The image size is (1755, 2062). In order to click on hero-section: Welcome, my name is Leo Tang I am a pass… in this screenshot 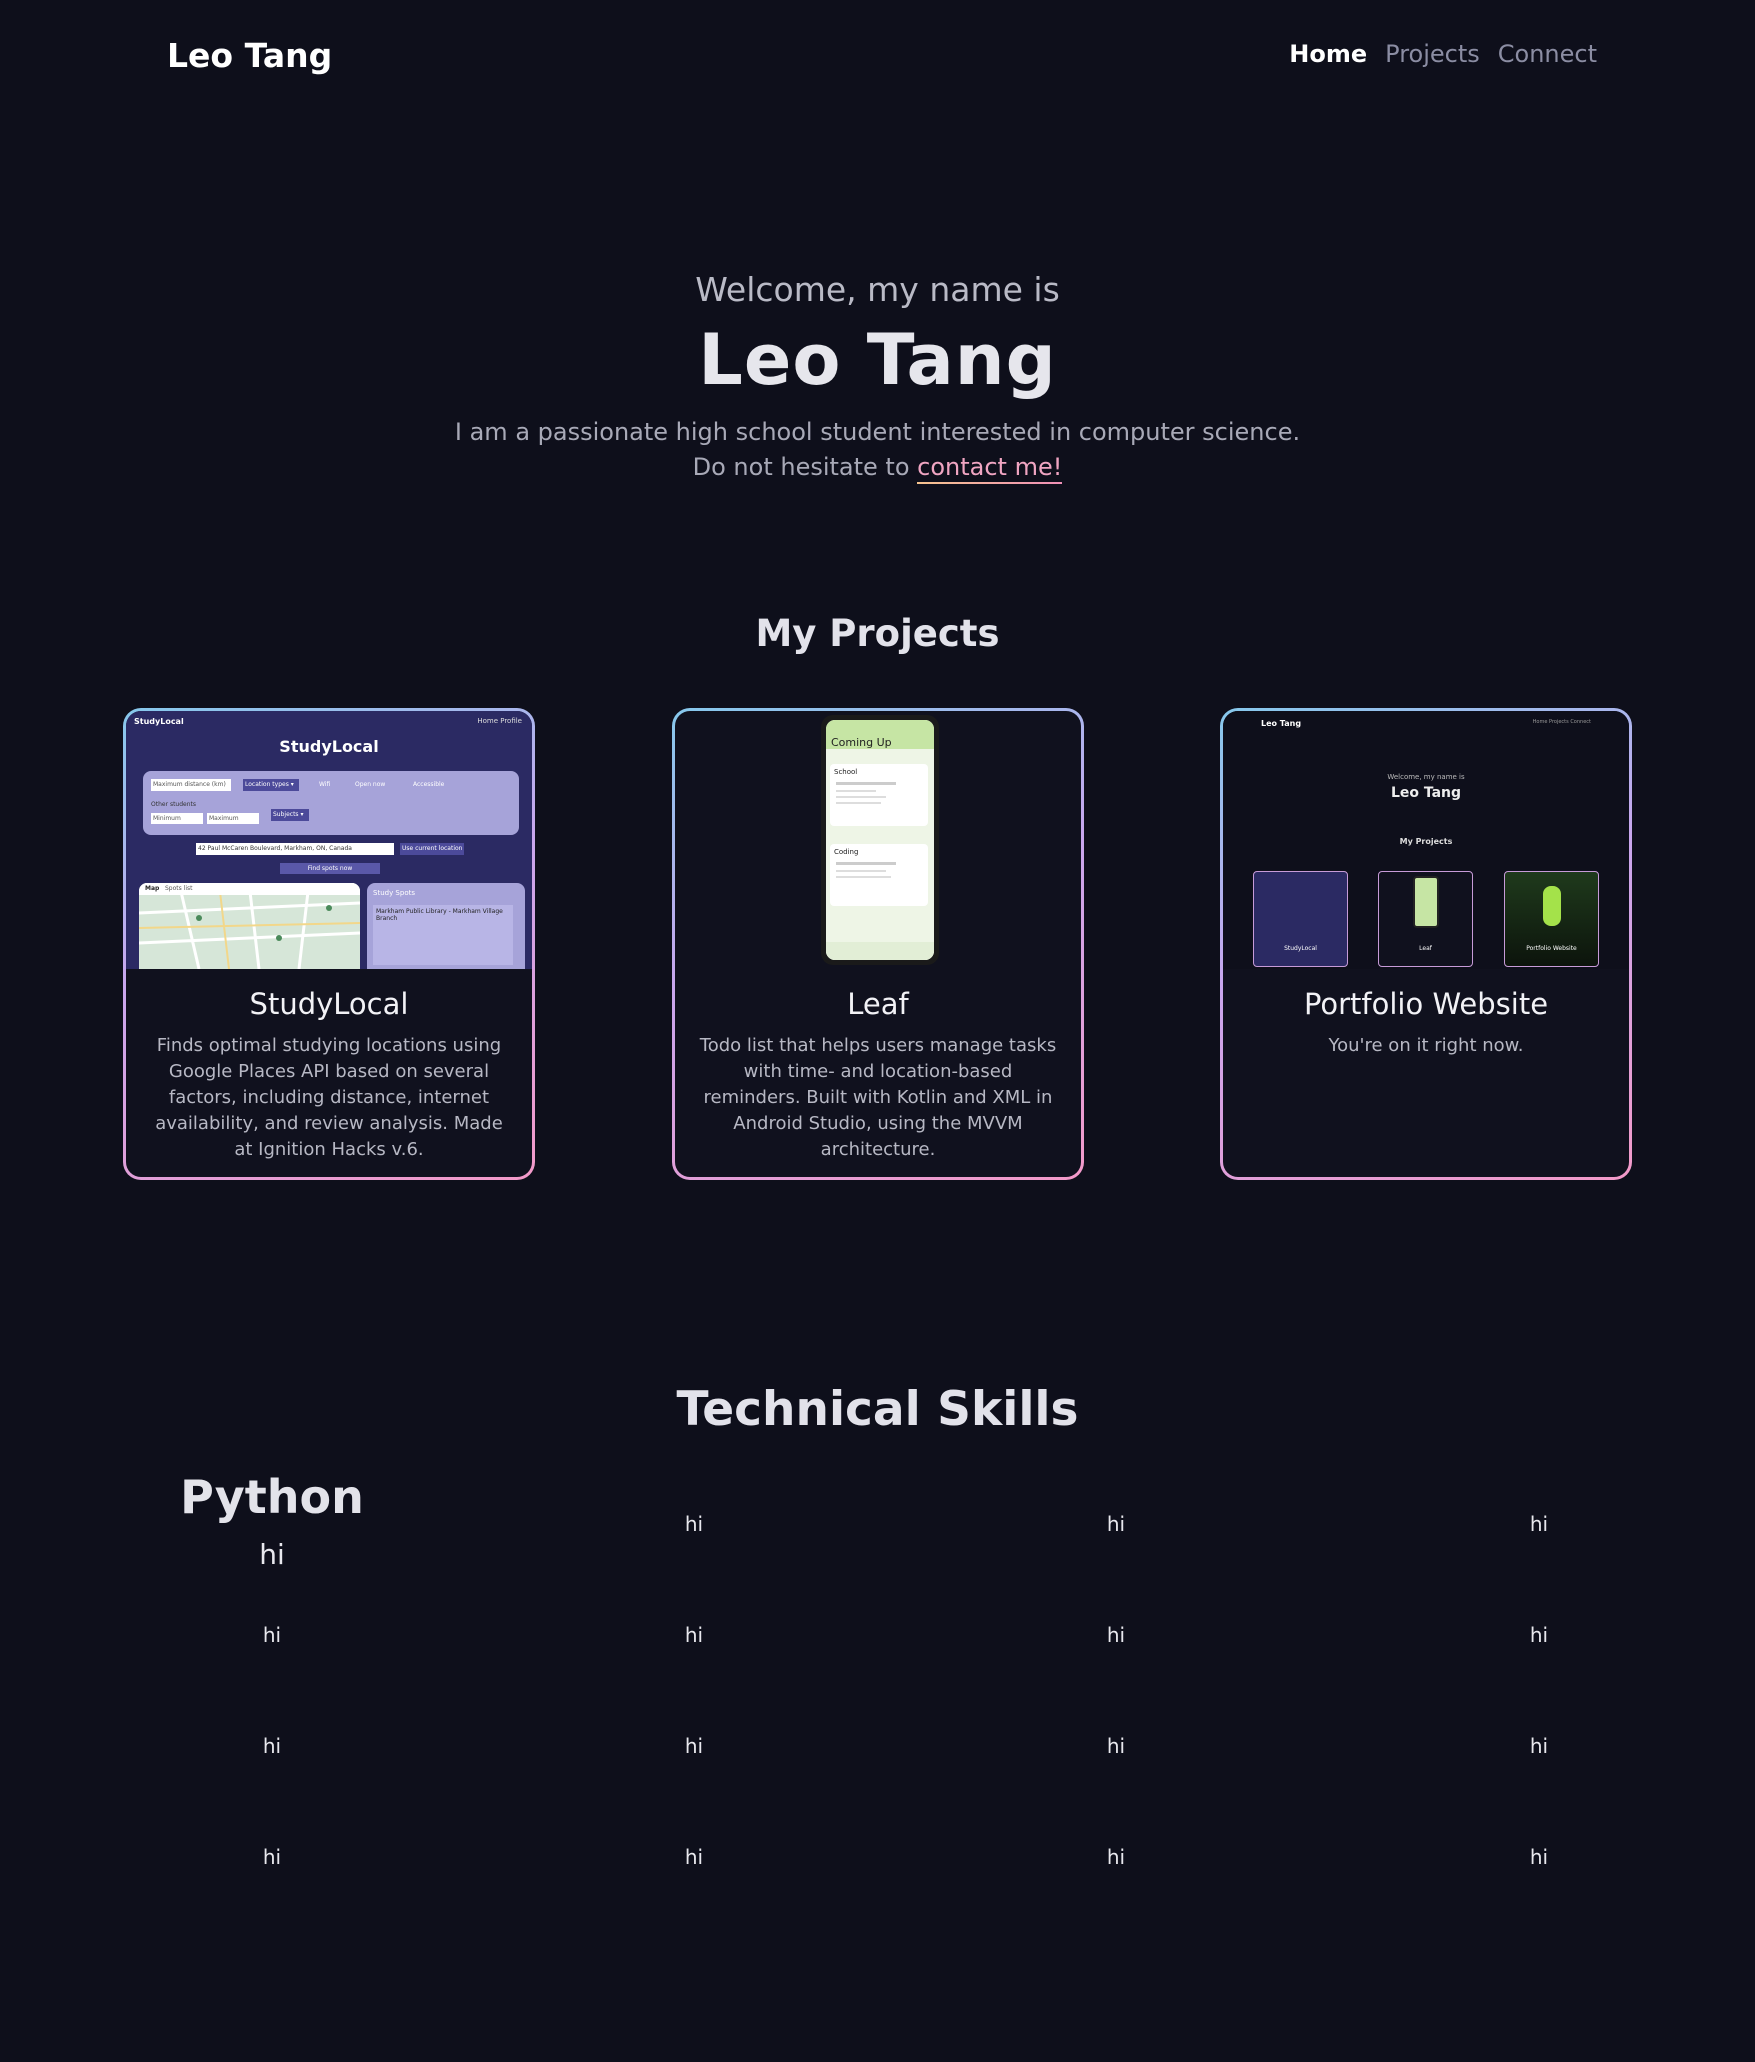, I will do `click(877, 377)`.